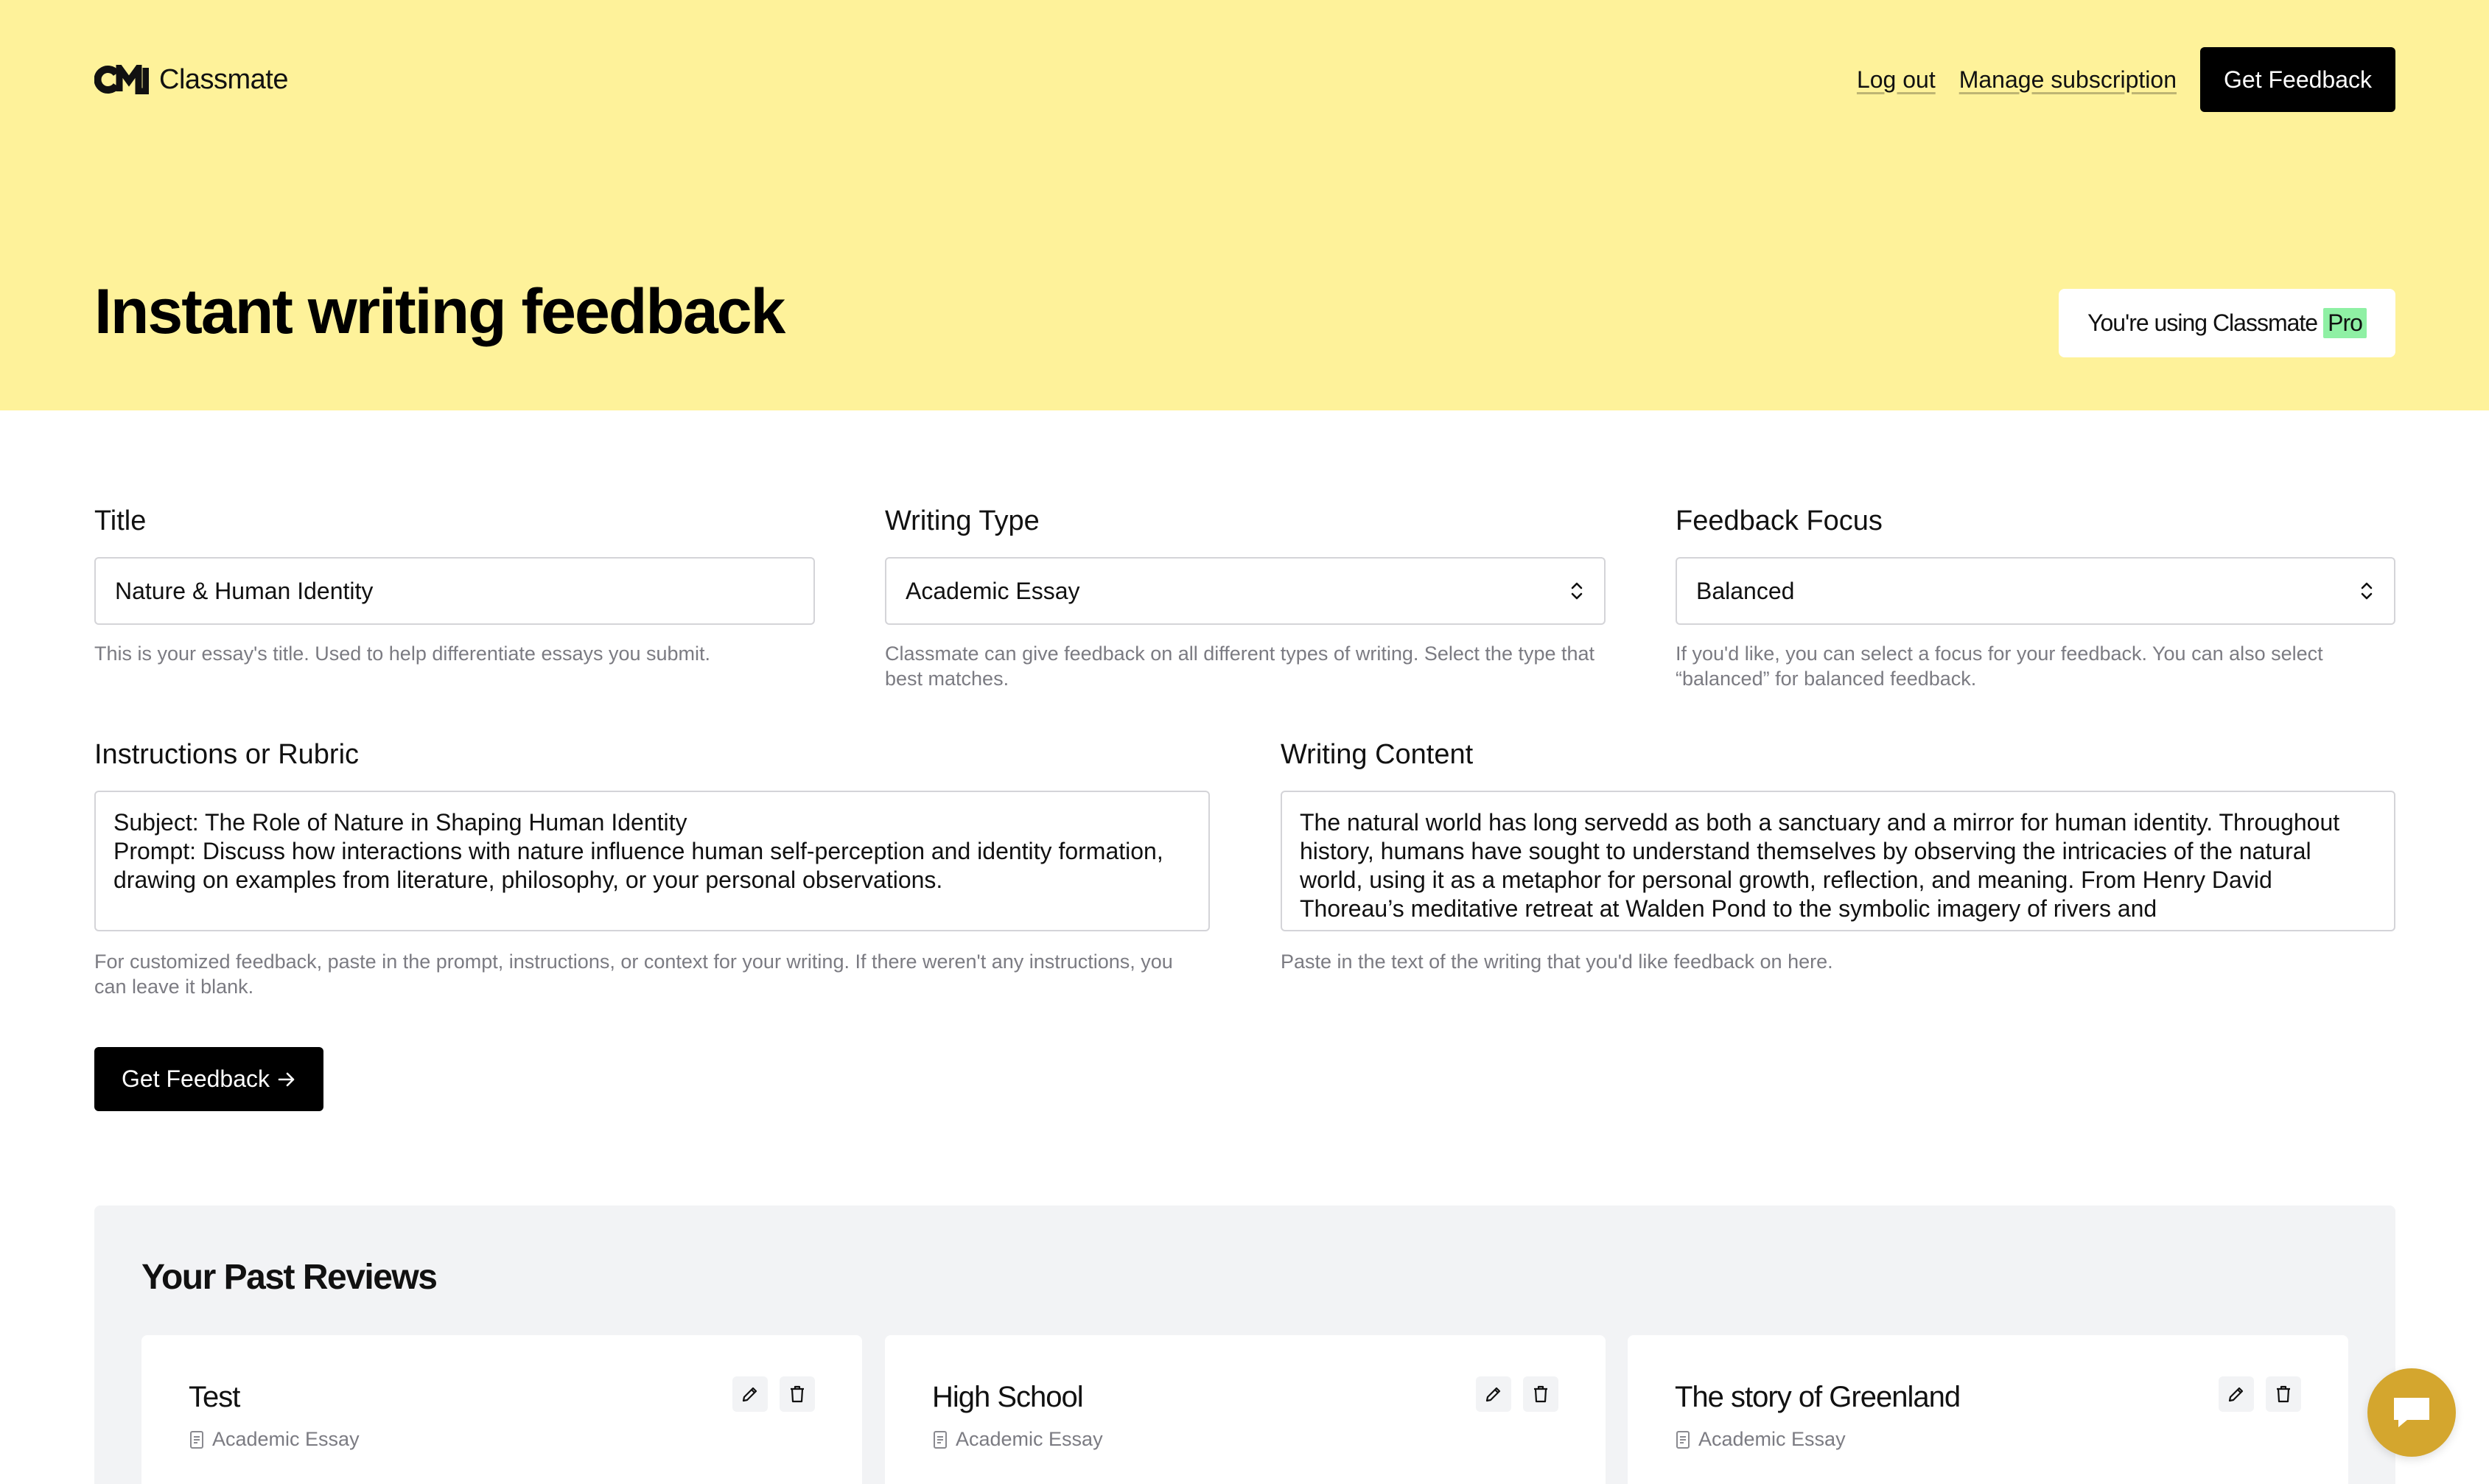  I want to click on manage-subscription-link: Manage subscription, so click(2068, 80).